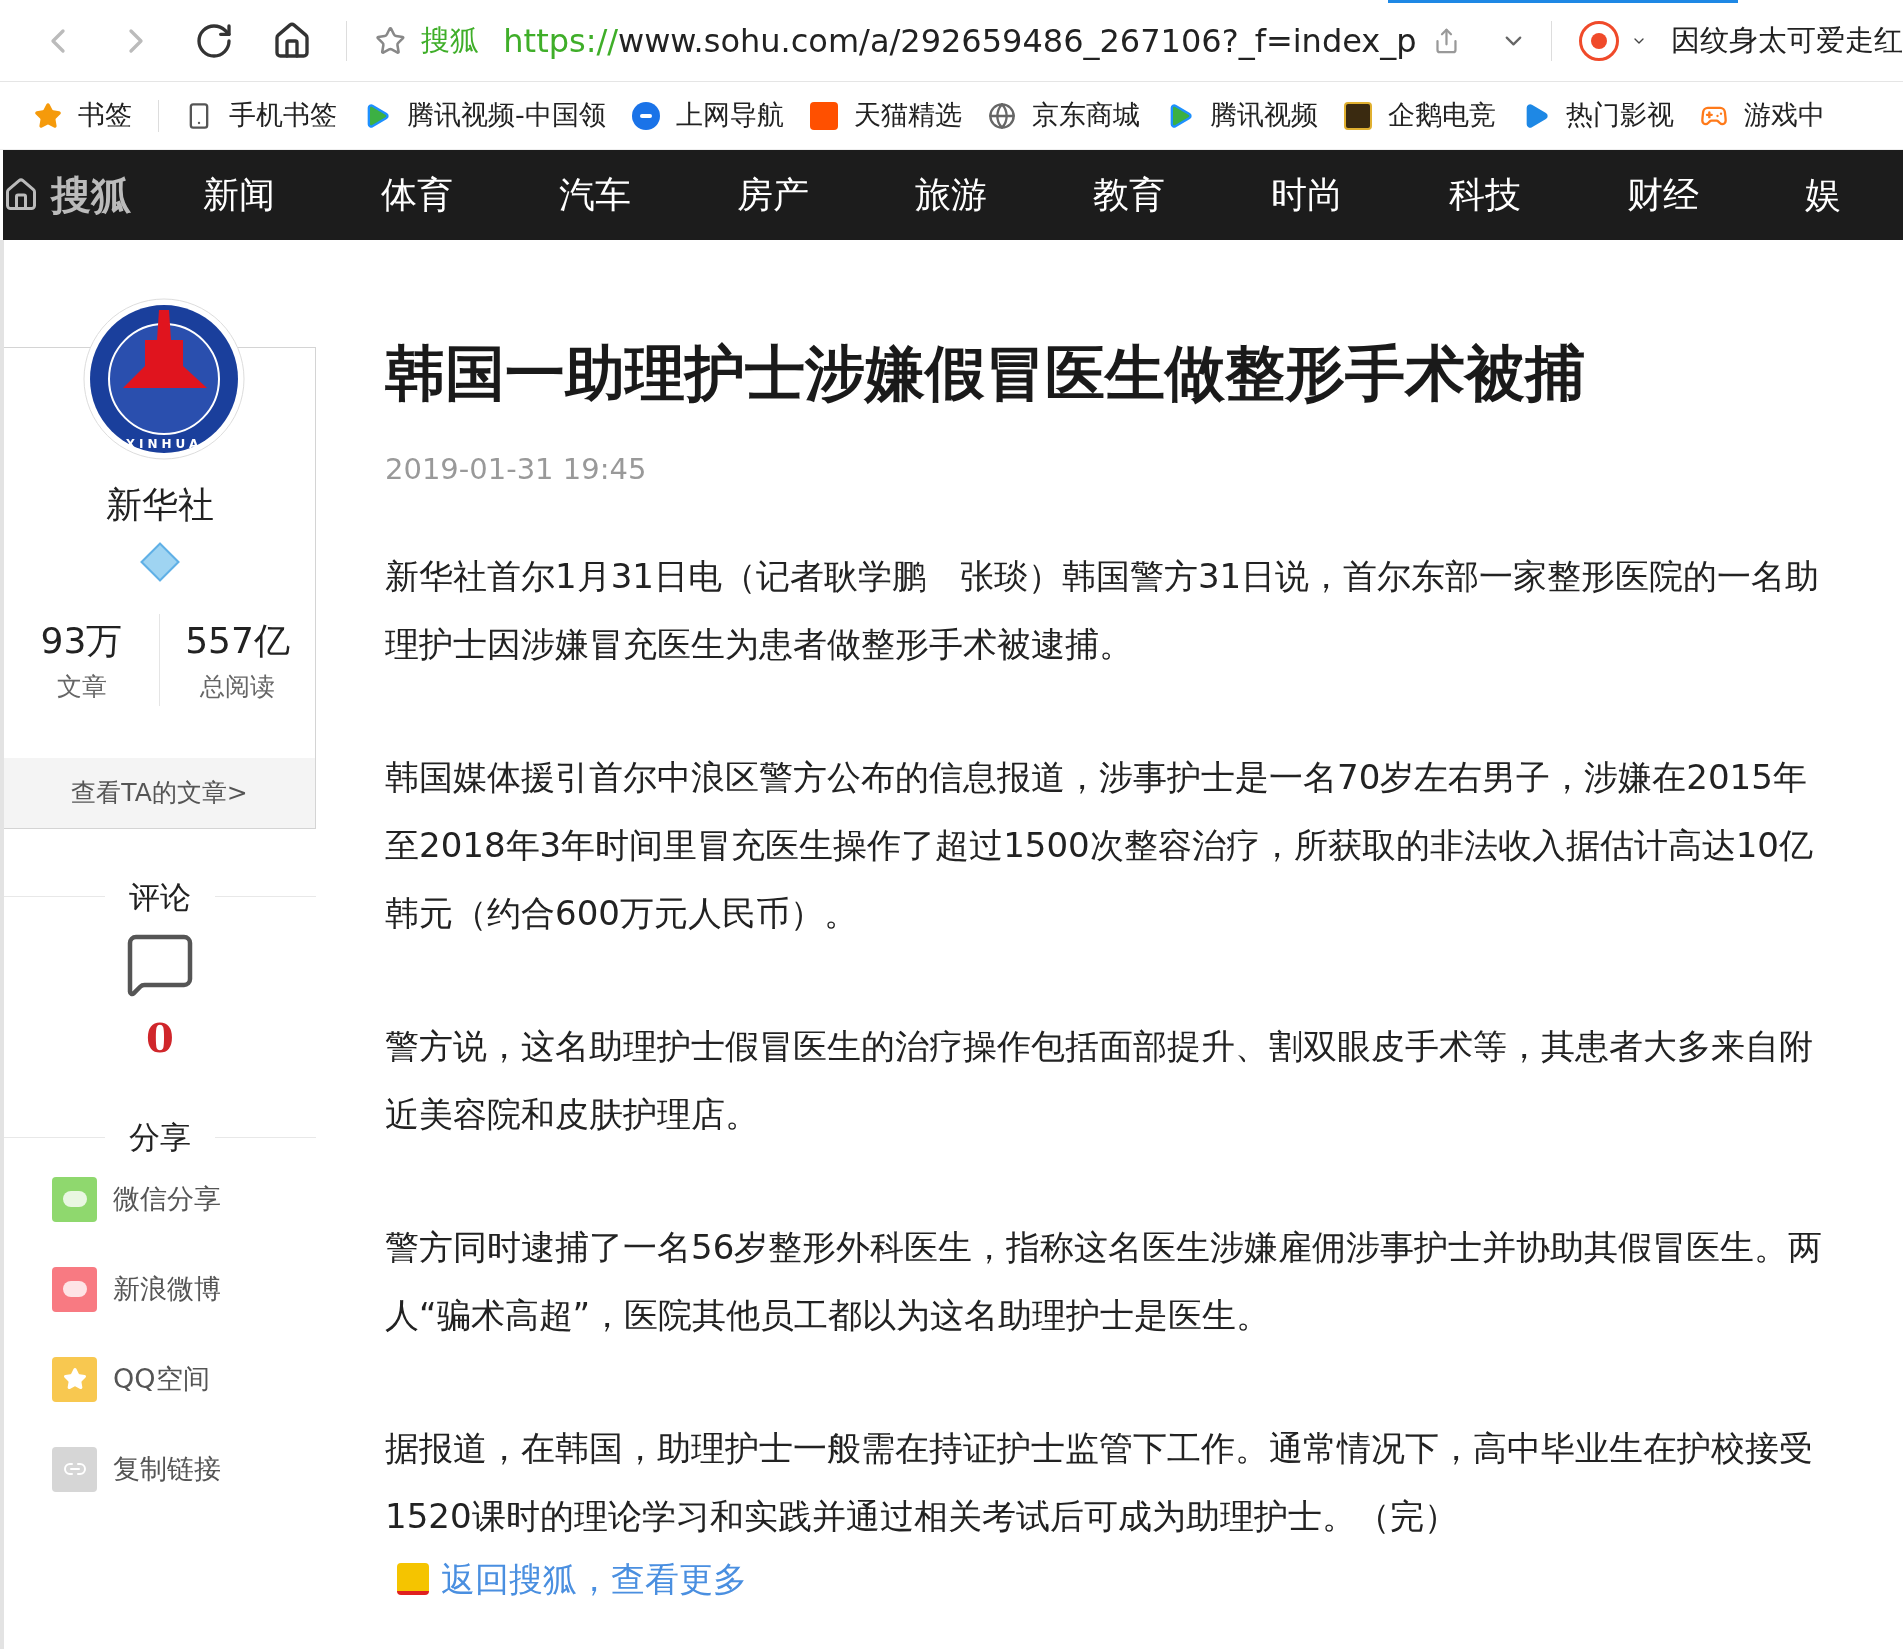 This screenshot has height=1649, width=1903. What do you see at coordinates (159, 792) in the screenshot?
I see `author-articles-link: 查看TA的文章>` at bounding box center [159, 792].